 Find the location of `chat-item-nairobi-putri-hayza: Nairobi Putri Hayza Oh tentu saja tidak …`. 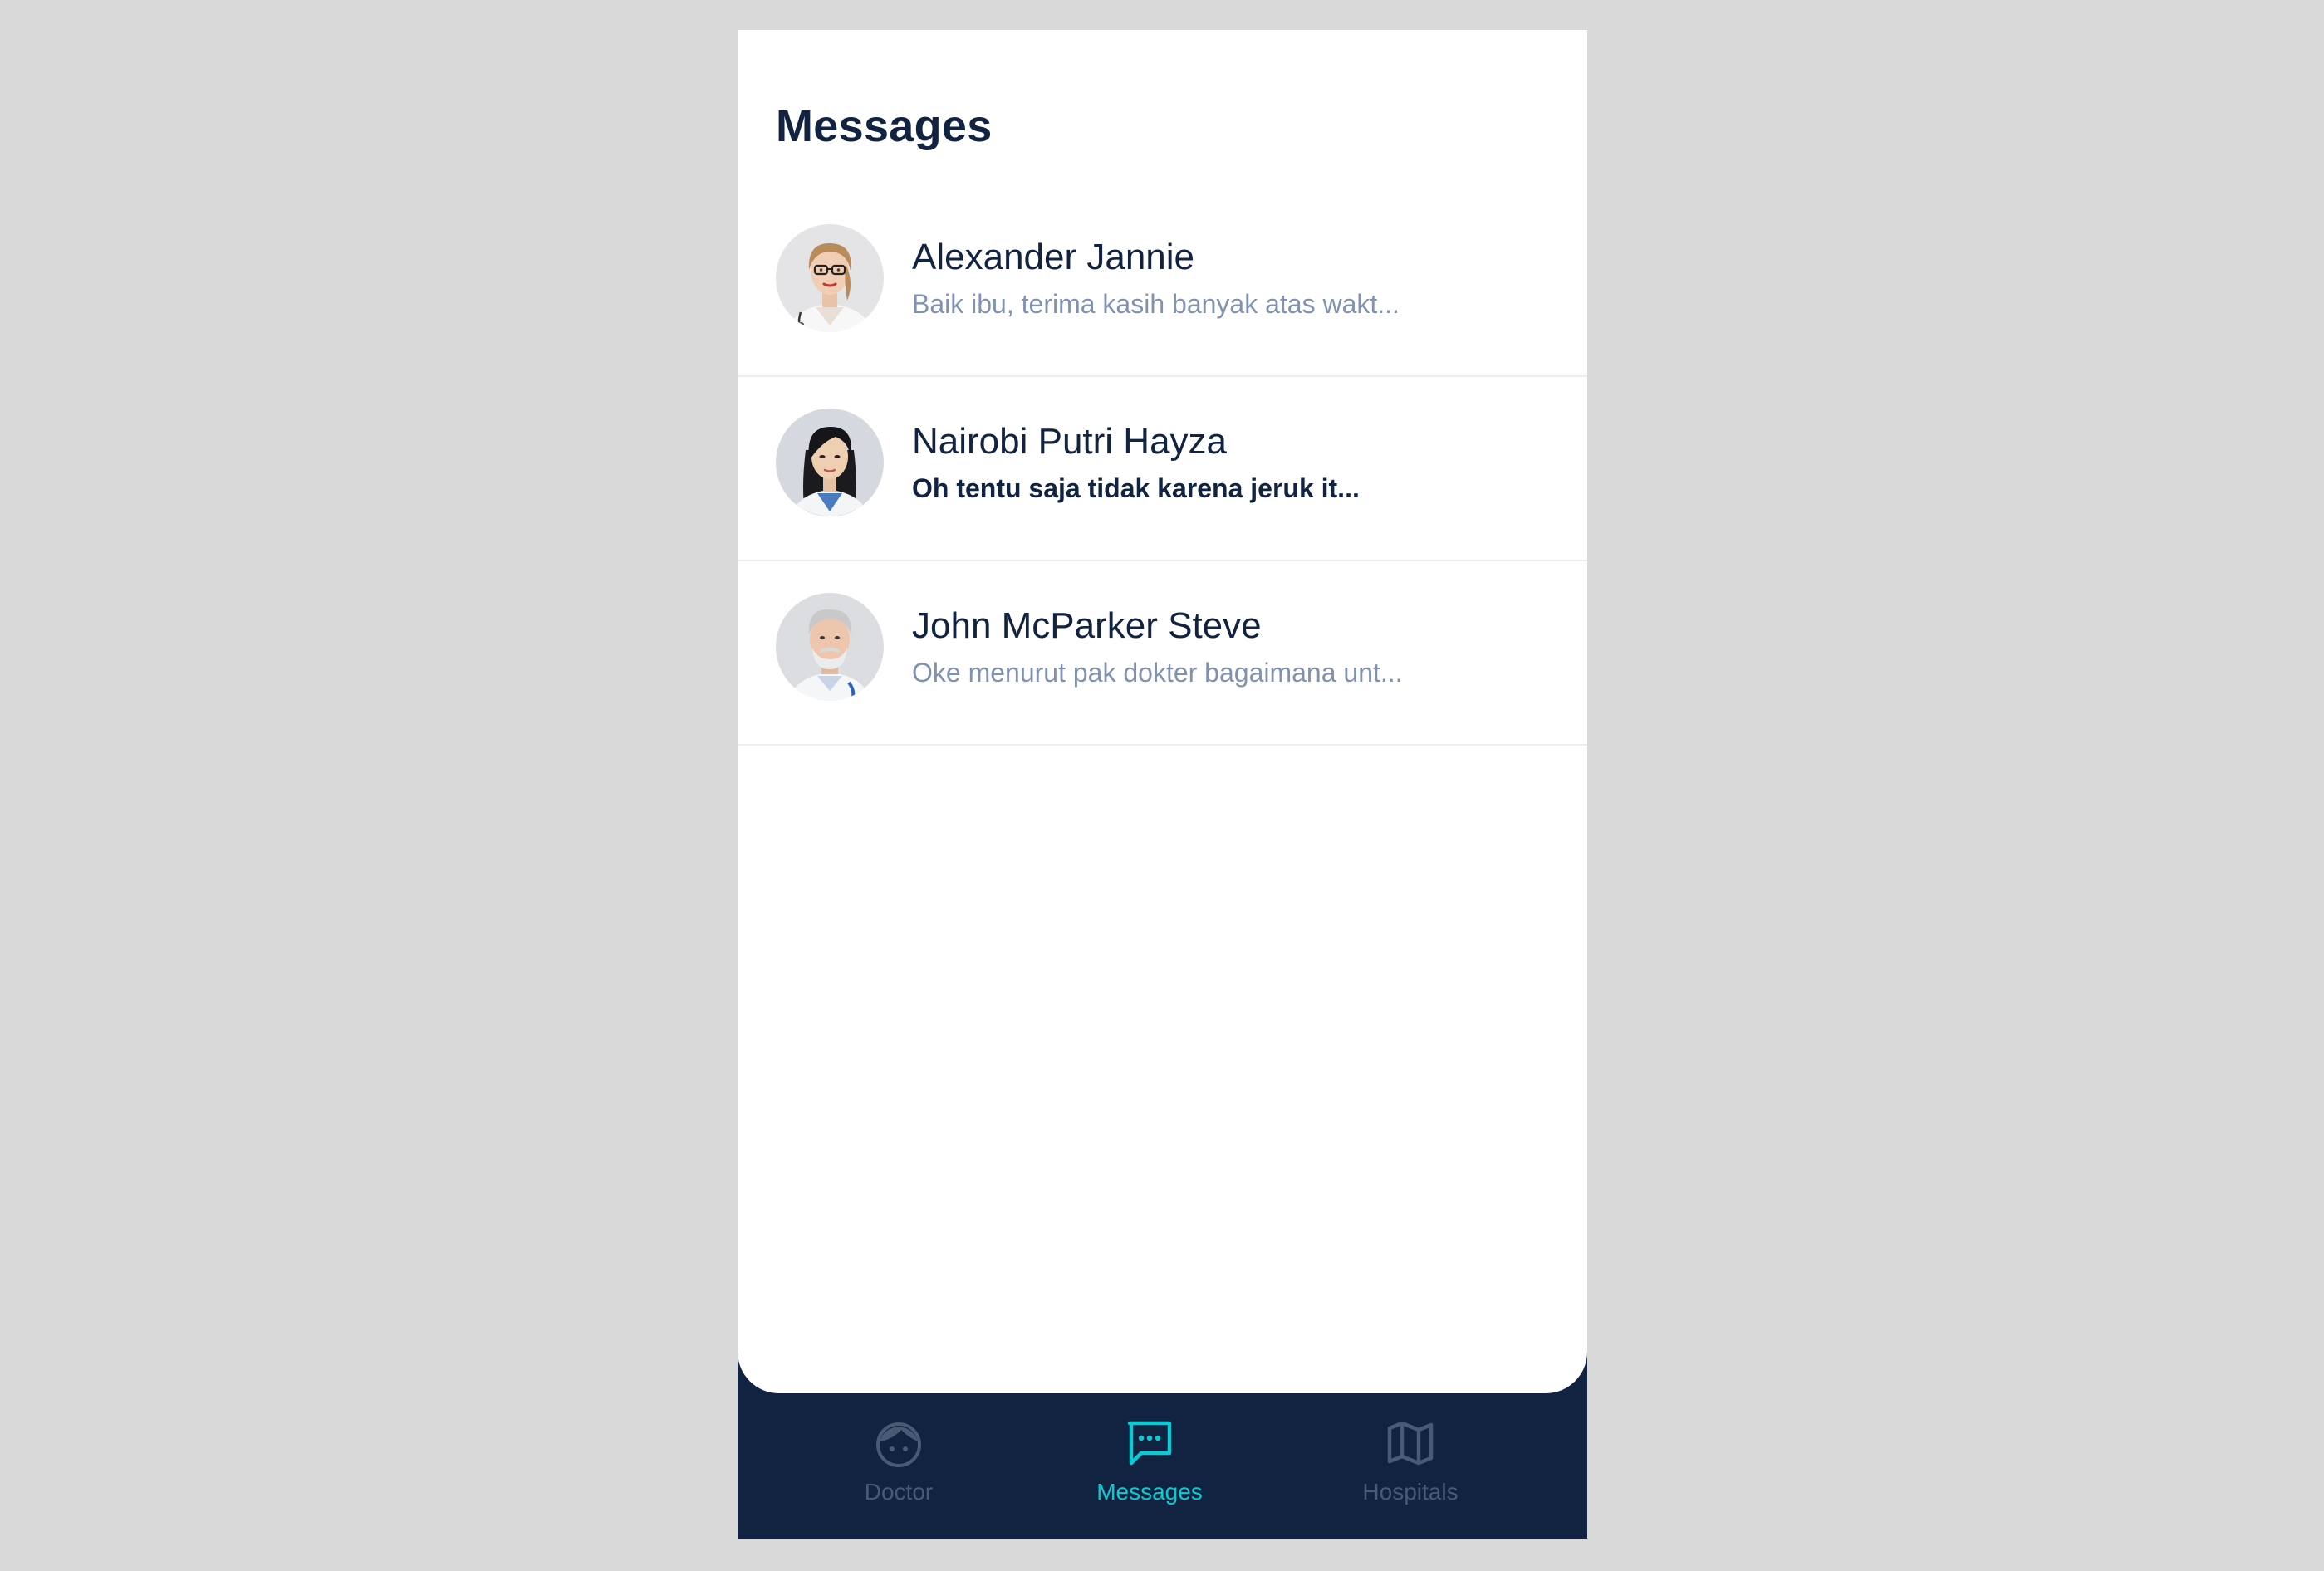

chat-item-nairobi-putri-hayza: Nairobi Putri Hayza Oh tentu saja tidak … is located at coordinates (1162, 469).